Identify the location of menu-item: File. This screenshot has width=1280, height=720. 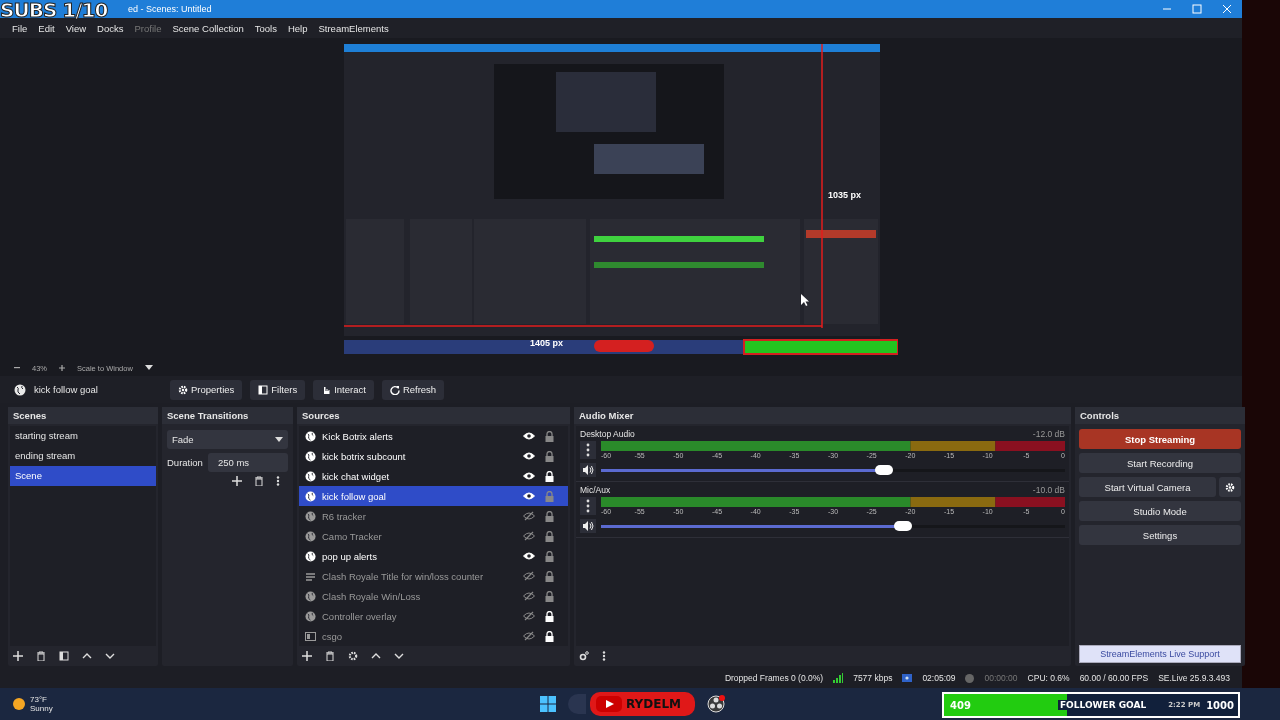
(20, 28).